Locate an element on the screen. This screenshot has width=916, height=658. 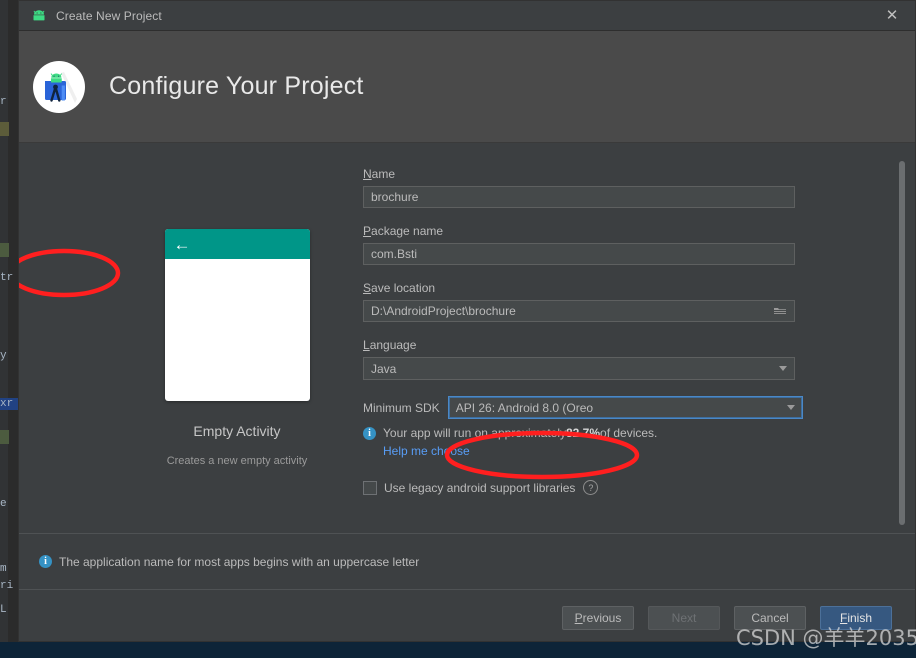
csdn-watermark: CSDN @羊羊2035 is located at coordinates (826, 638).